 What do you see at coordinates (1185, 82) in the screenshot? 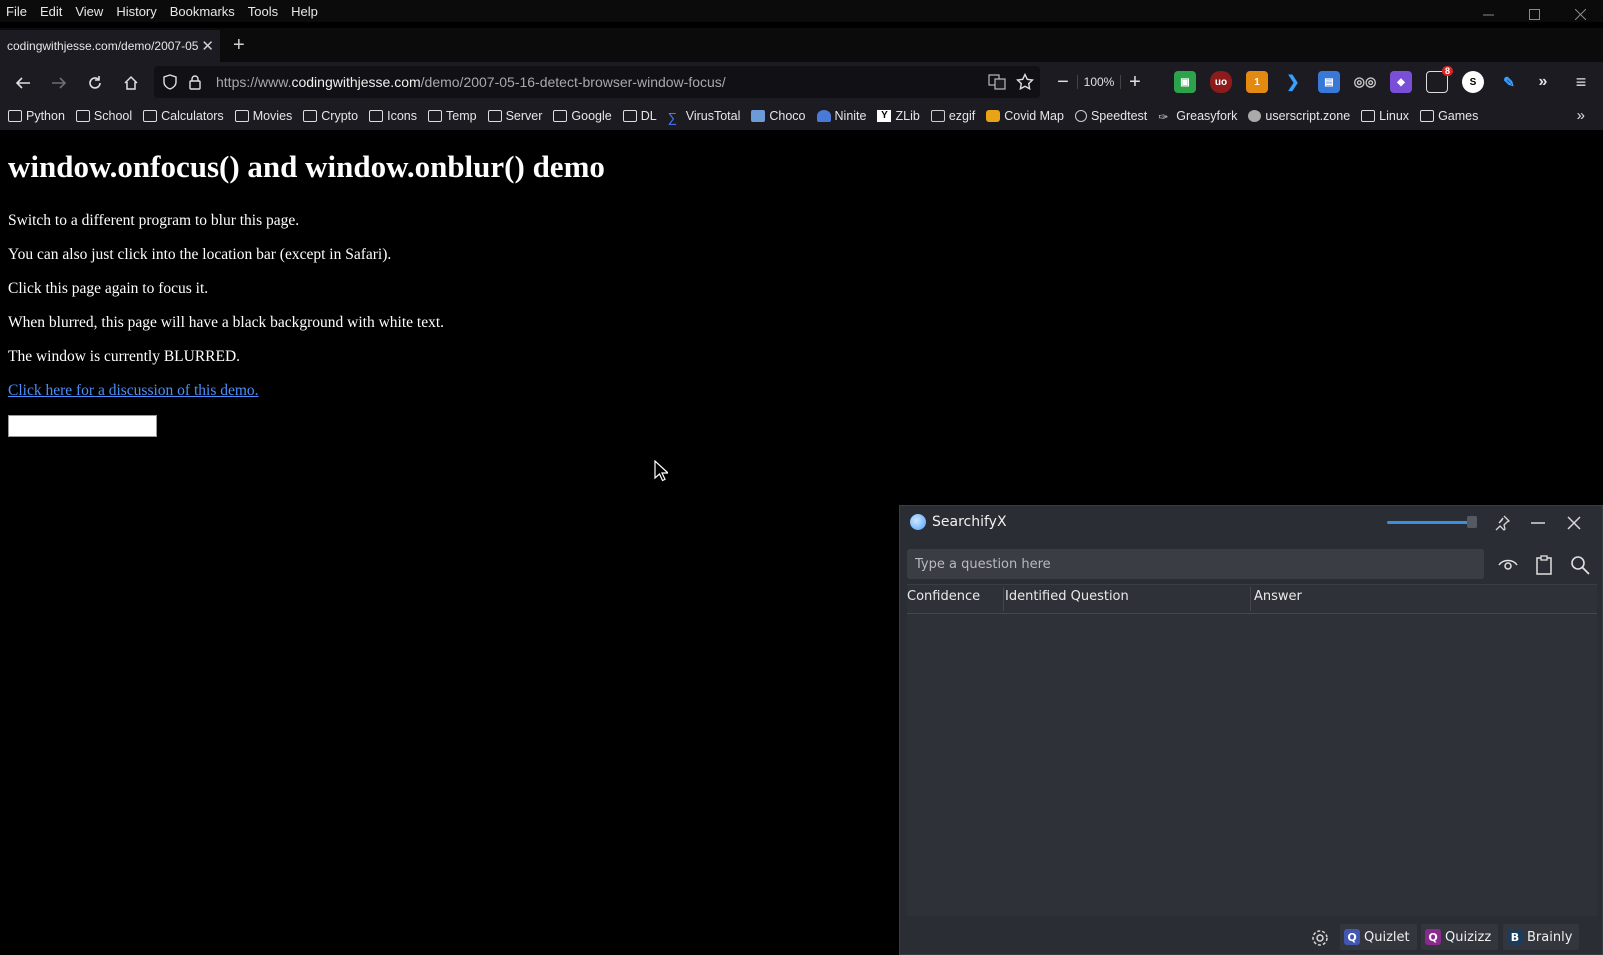
I see `extension-green-icon: ▣` at bounding box center [1185, 82].